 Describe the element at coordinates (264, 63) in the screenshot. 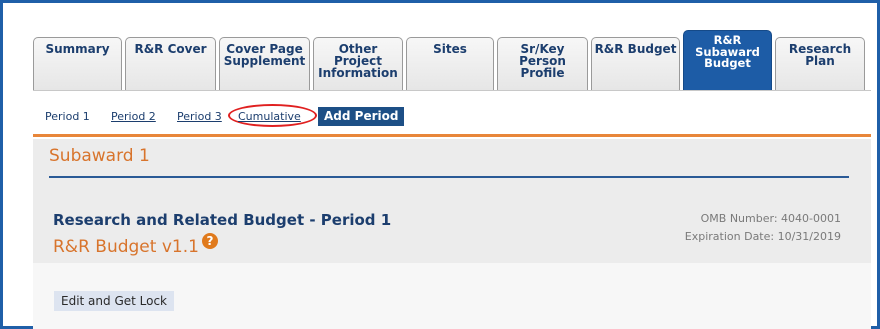

I see `tab-cover-page-supplement: Cover Page Supplement` at that location.